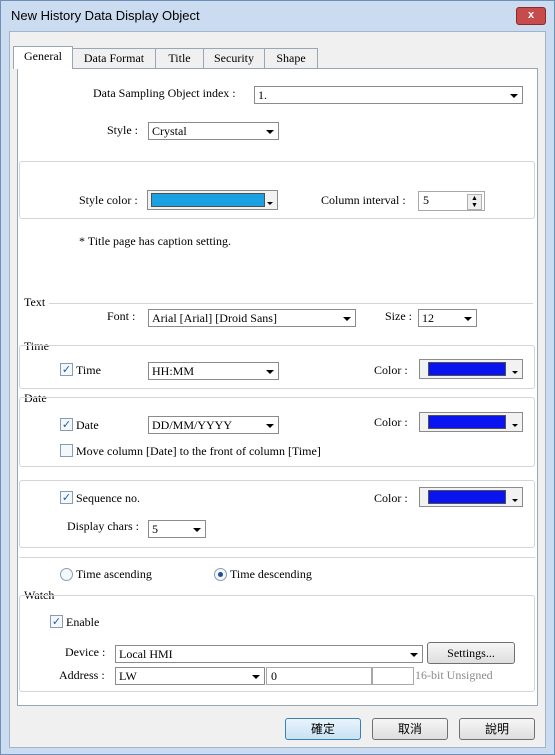  Describe the element at coordinates (169, 131) in the screenshot. I see `style-value: Crystal` at that location.